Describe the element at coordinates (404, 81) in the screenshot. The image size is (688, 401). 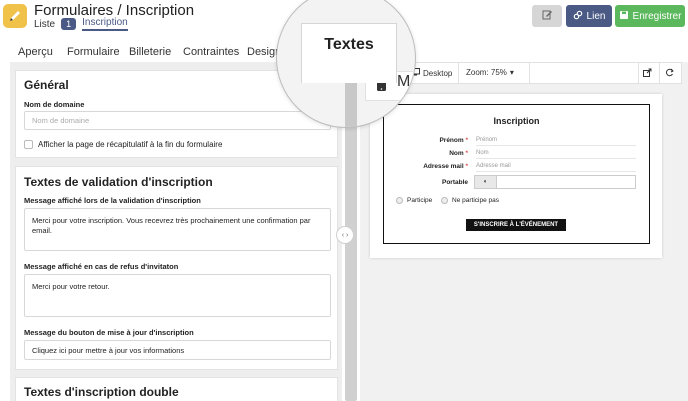
I see `magnified-text-fragment: M` at that location.